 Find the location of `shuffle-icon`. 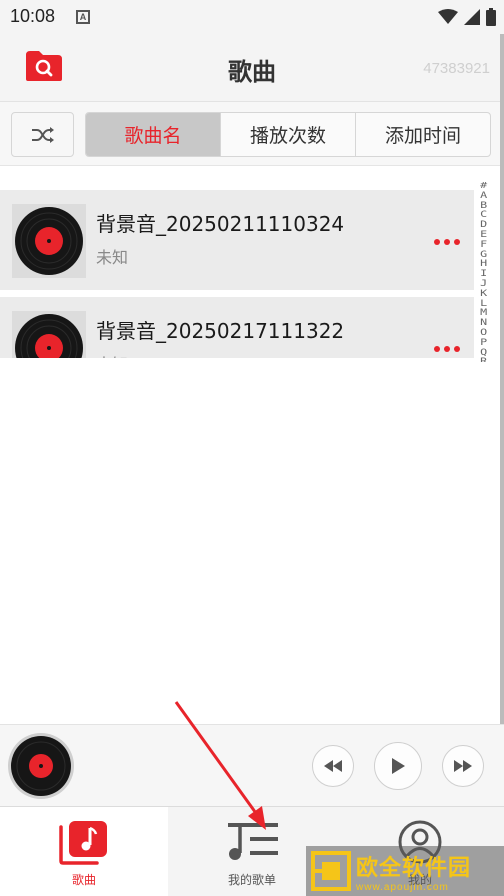

shuffle-icon is located at coordinates (42, 134).